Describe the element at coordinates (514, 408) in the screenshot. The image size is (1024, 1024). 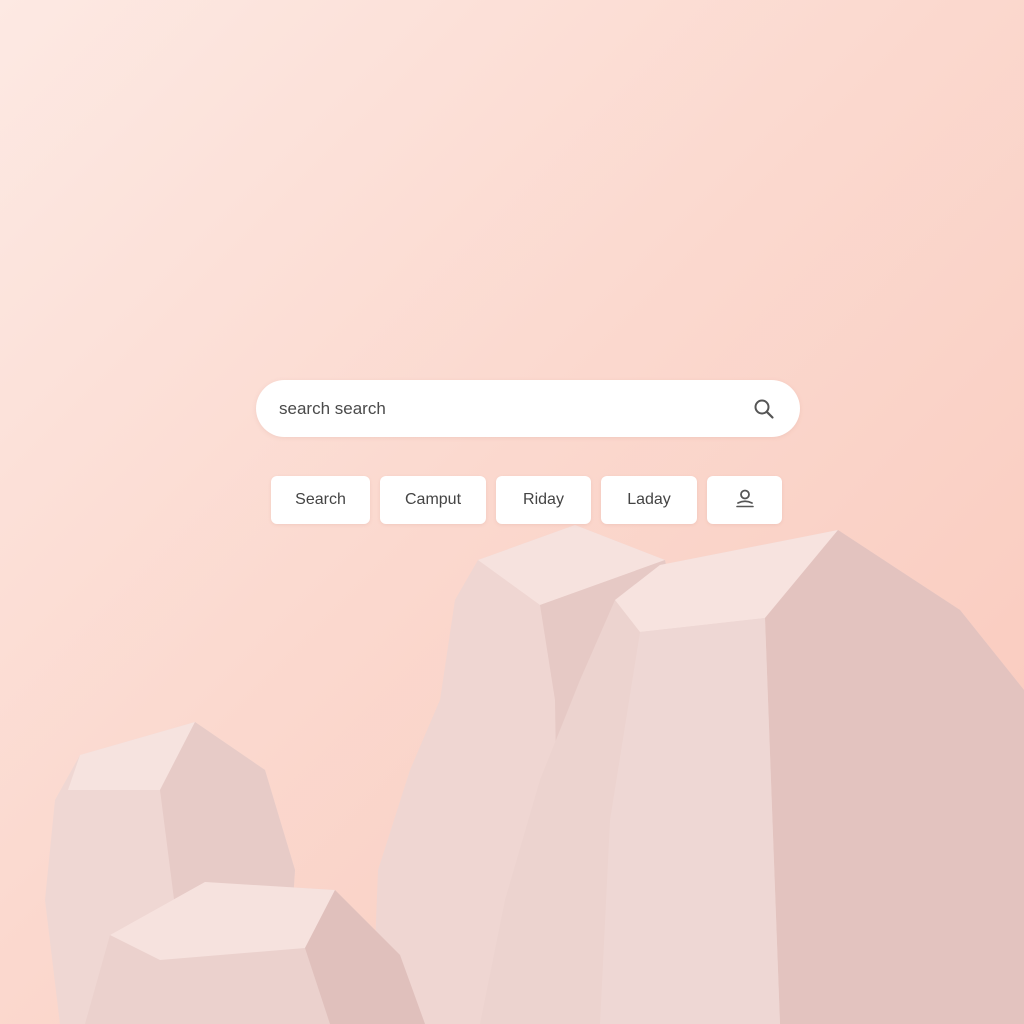
I see `search-input` at that location.